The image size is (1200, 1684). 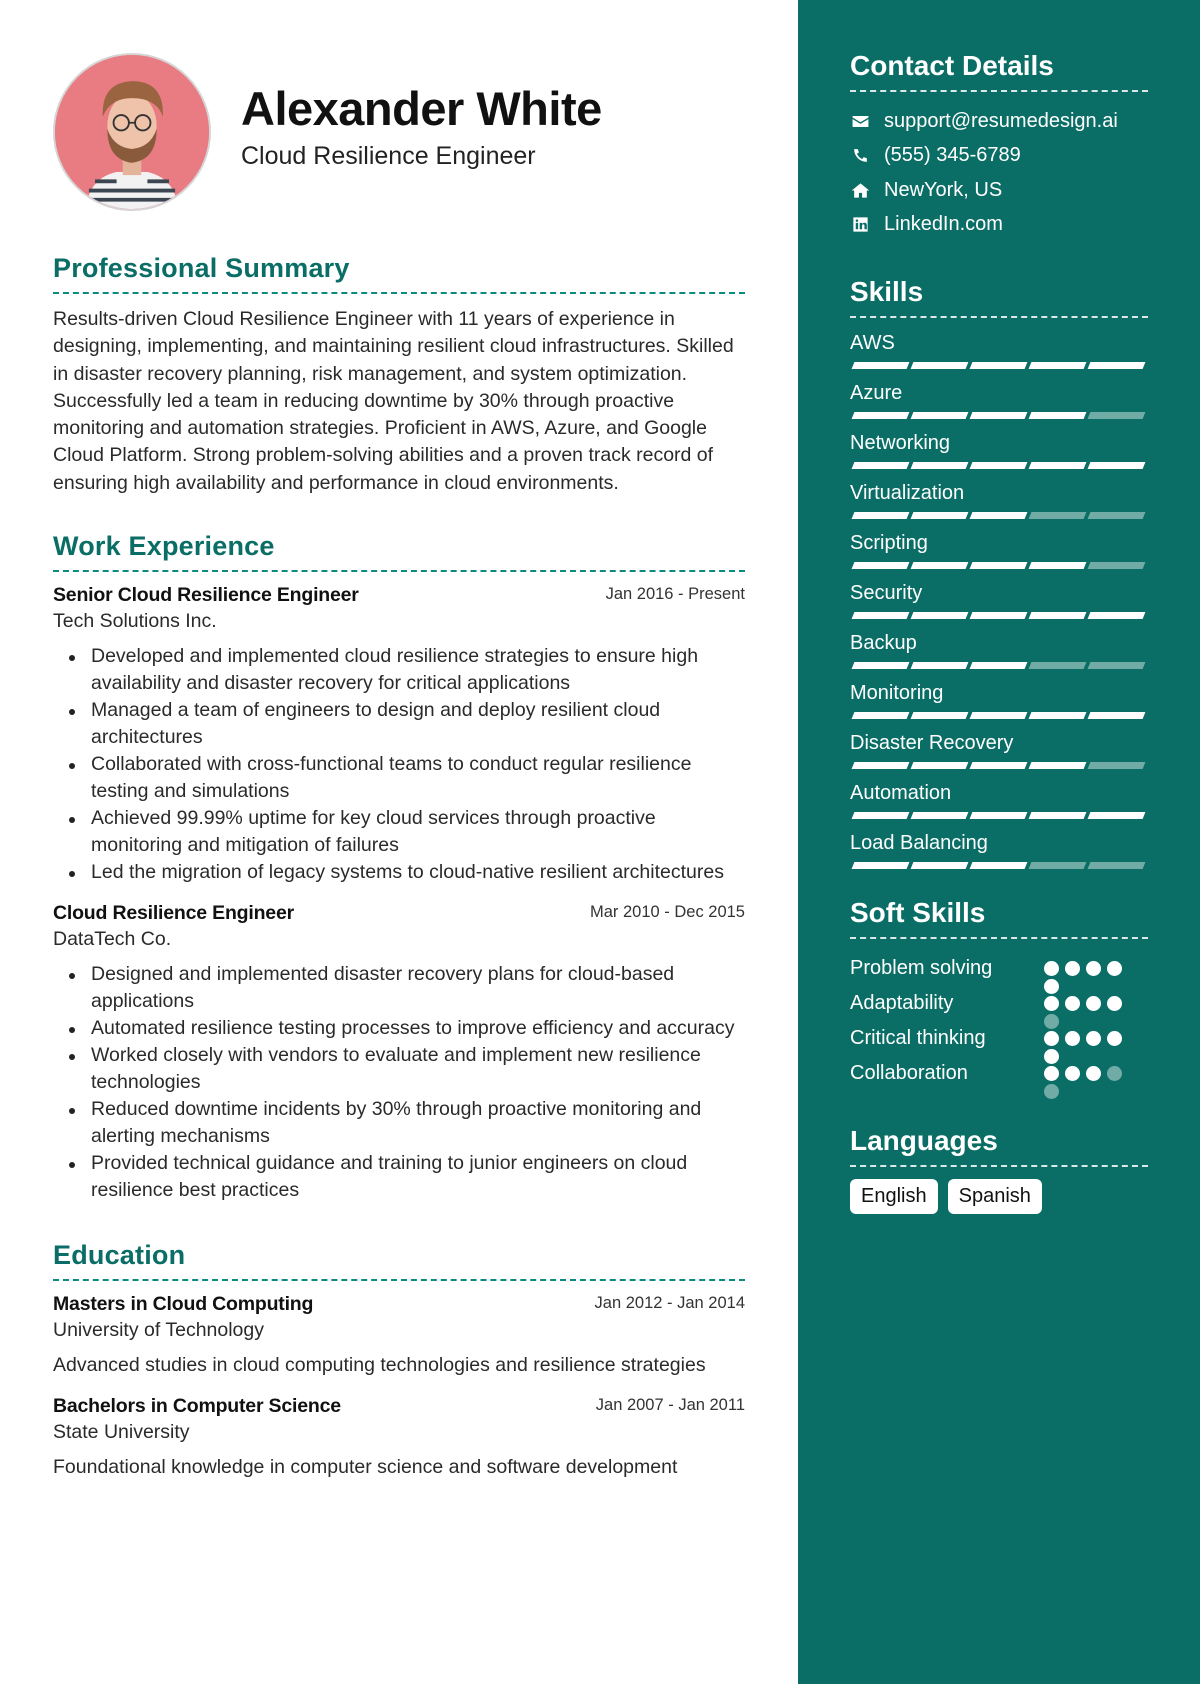 What do you see at coordinates (894, 1196) in the screenshot?
I see `language-tag: English` at bounding box center [894, 1196].